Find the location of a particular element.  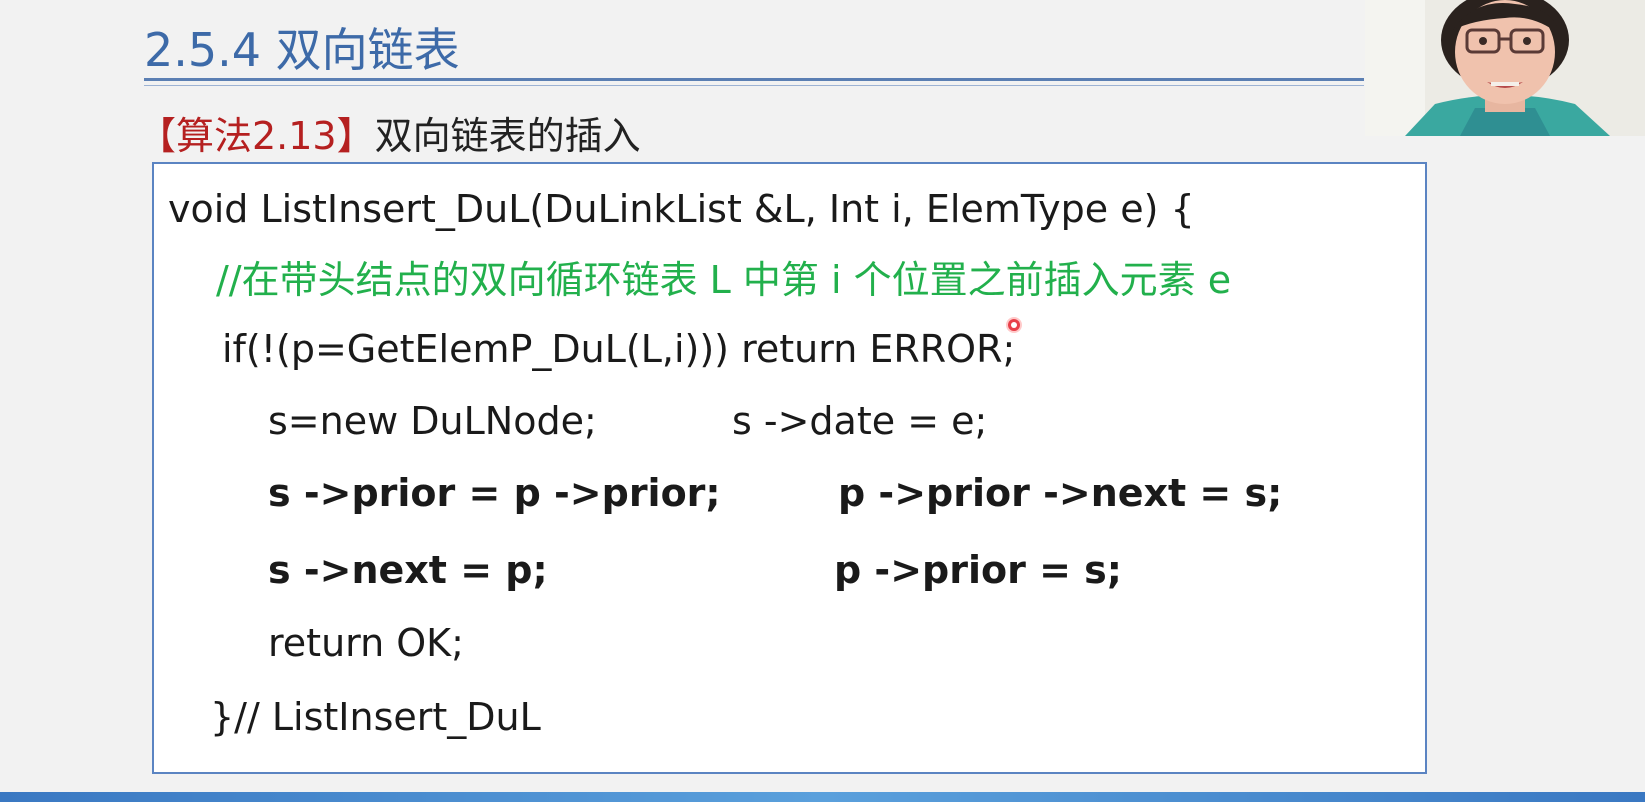

bottom-taskbar-strip is located at coordinates (822, 797).